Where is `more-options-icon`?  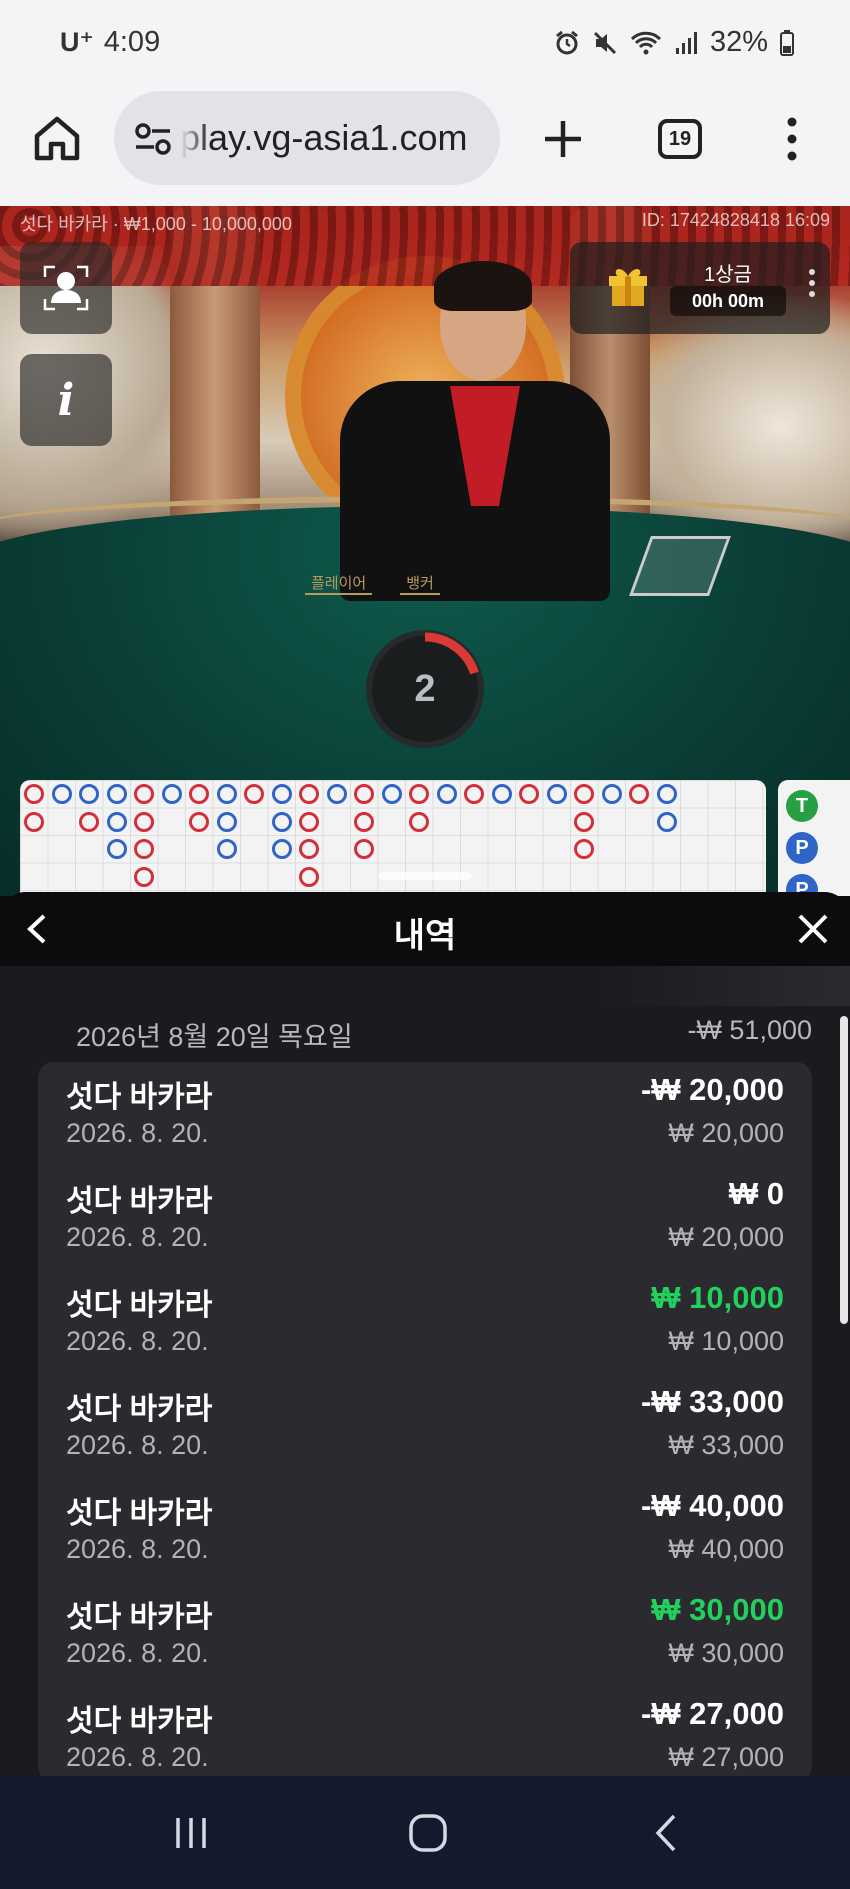
more-options-icon is located at coordinates (792, 139).